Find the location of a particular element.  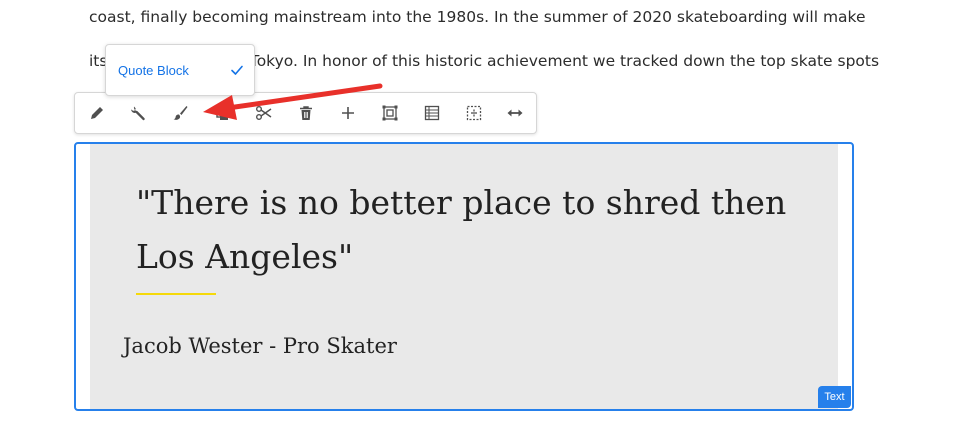

style-option-label: Quote Block is located at coordinates (153, 70).